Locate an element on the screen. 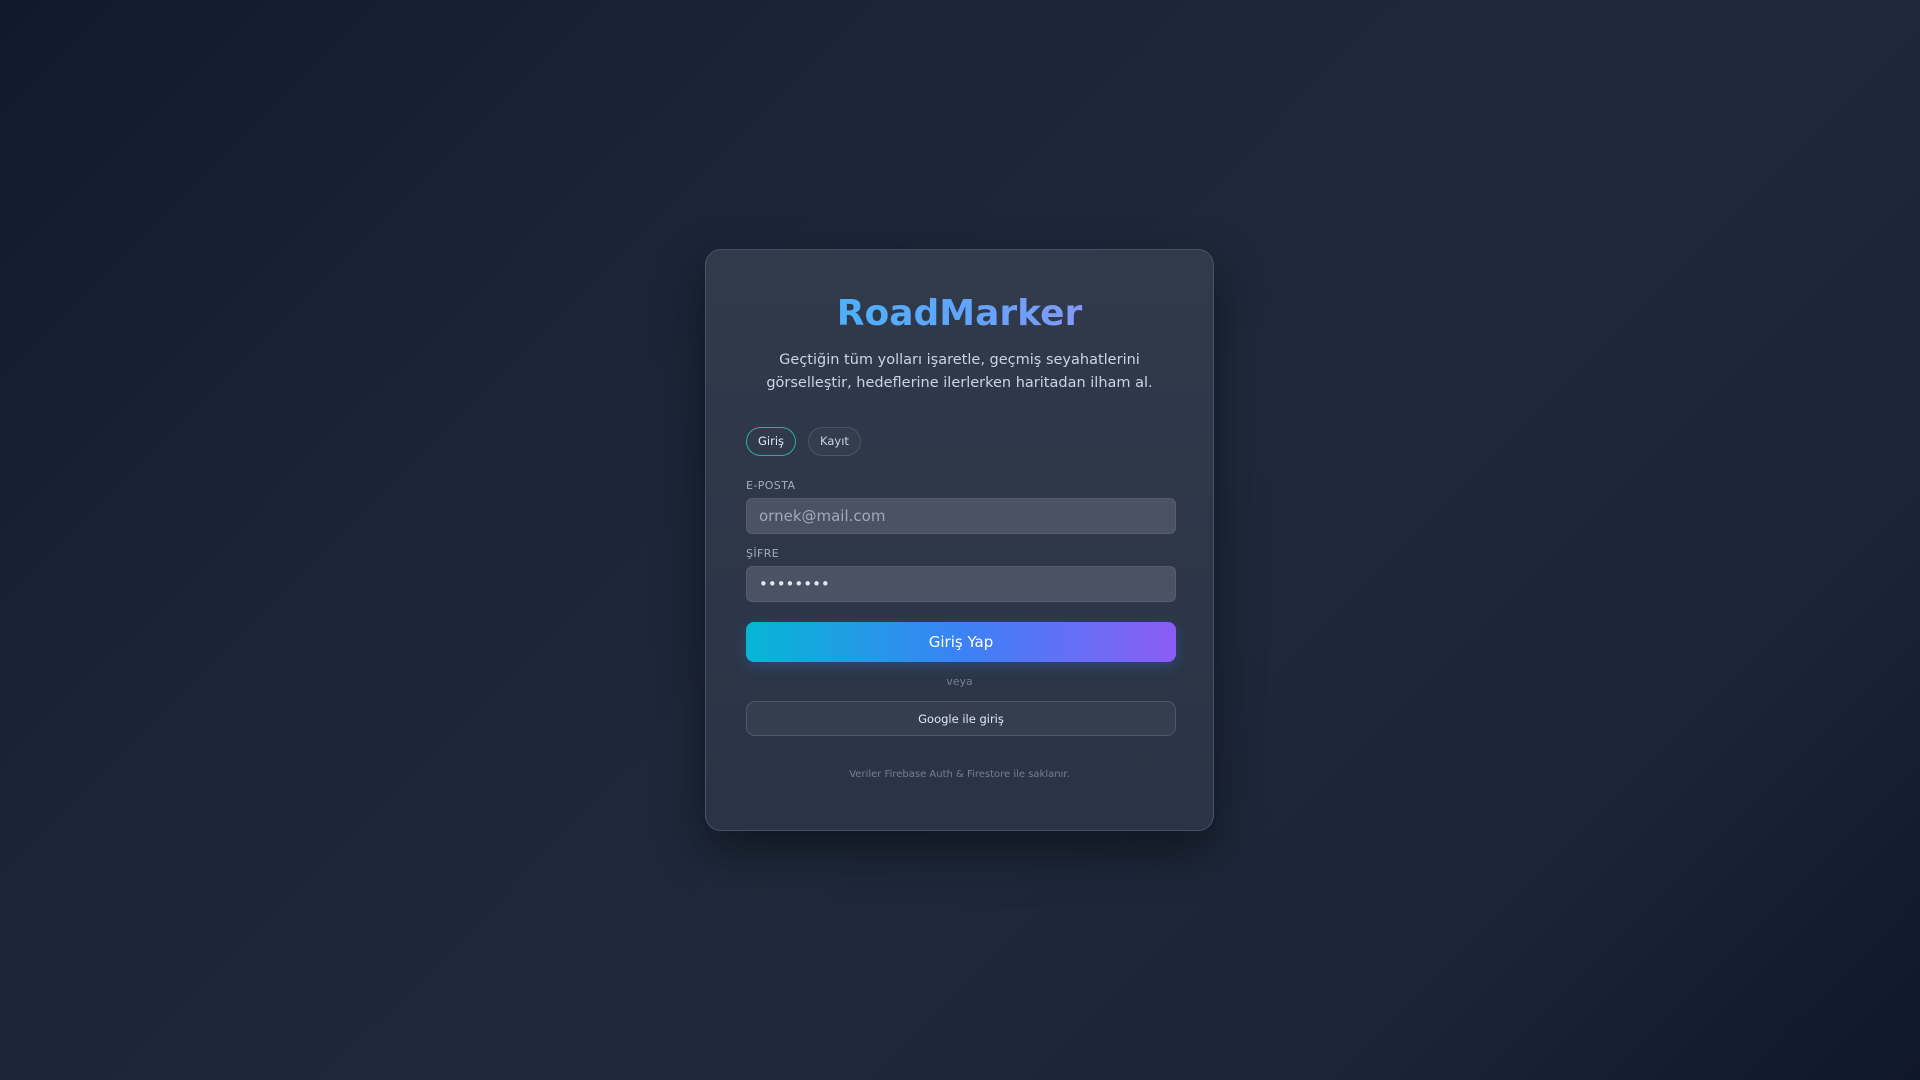 This screenshot has width=1920, height=1080. auth-tabs: Giriş Kayıt is located at coordinates (803, 441).